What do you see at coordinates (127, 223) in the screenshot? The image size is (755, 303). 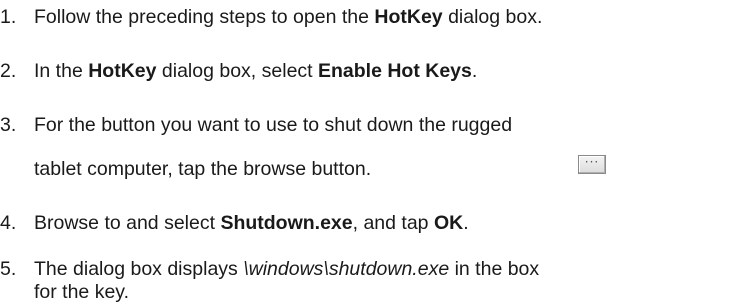 I see `step-text-part: Browse to and select` at bounding box center [127, 223].